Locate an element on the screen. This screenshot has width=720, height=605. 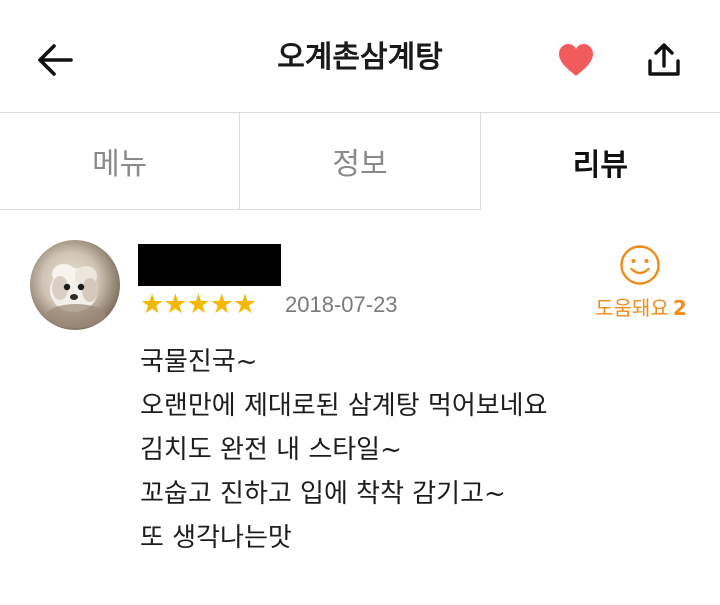
heart-icon is located at coordinates (576, 60).